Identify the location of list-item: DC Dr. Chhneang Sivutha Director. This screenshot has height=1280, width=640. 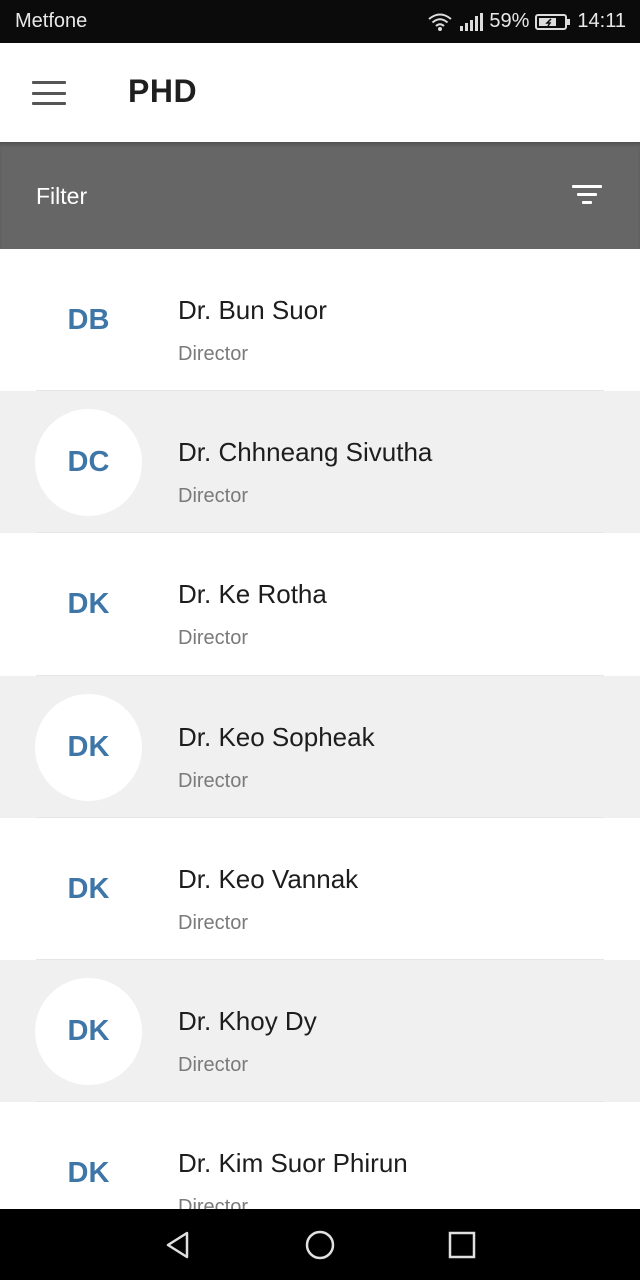
(320, 462).